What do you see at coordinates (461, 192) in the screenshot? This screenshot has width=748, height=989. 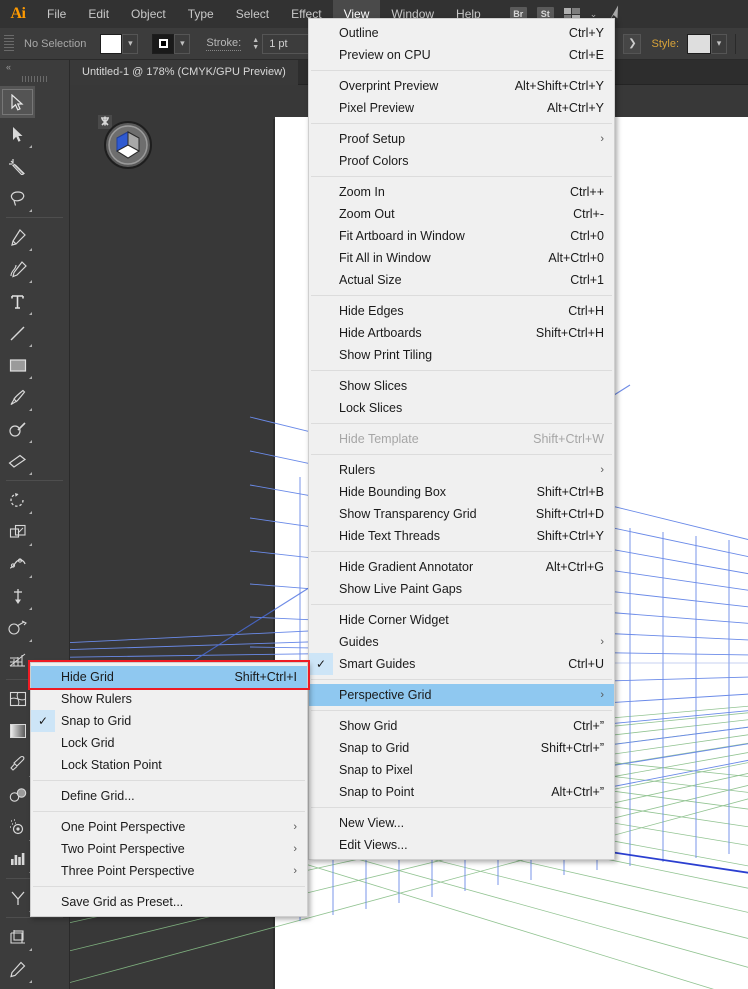 I see `menu-item-zoom-in: Zoom In Ctrl++` at bounding box center [461, 192].